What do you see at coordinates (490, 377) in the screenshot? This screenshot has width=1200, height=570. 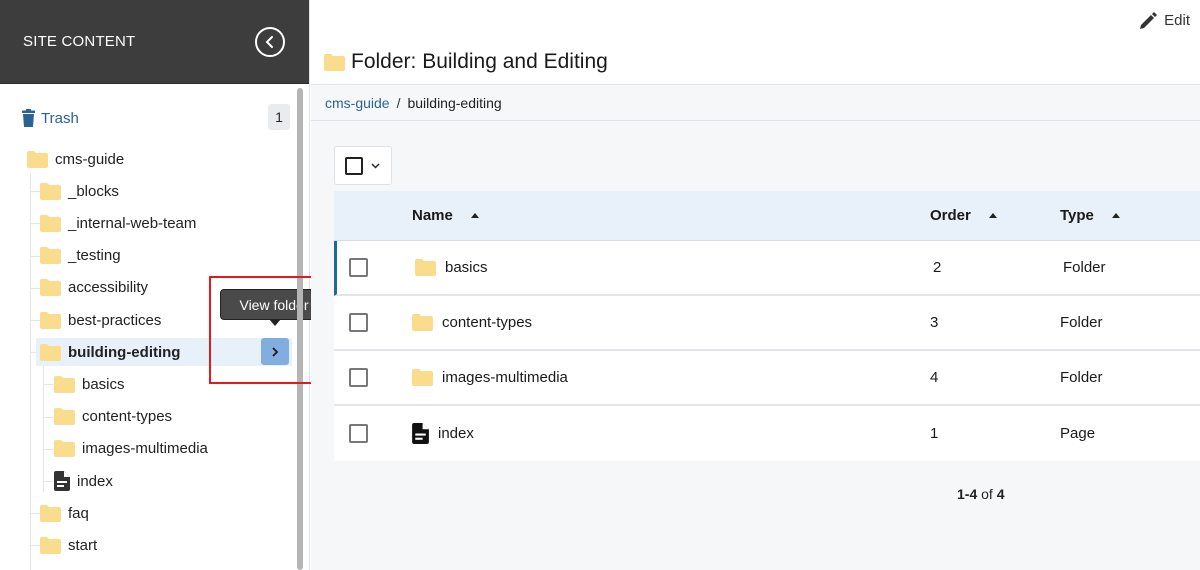 I see `row-name-link: images-multimedia` at bounding box center [490, 377].